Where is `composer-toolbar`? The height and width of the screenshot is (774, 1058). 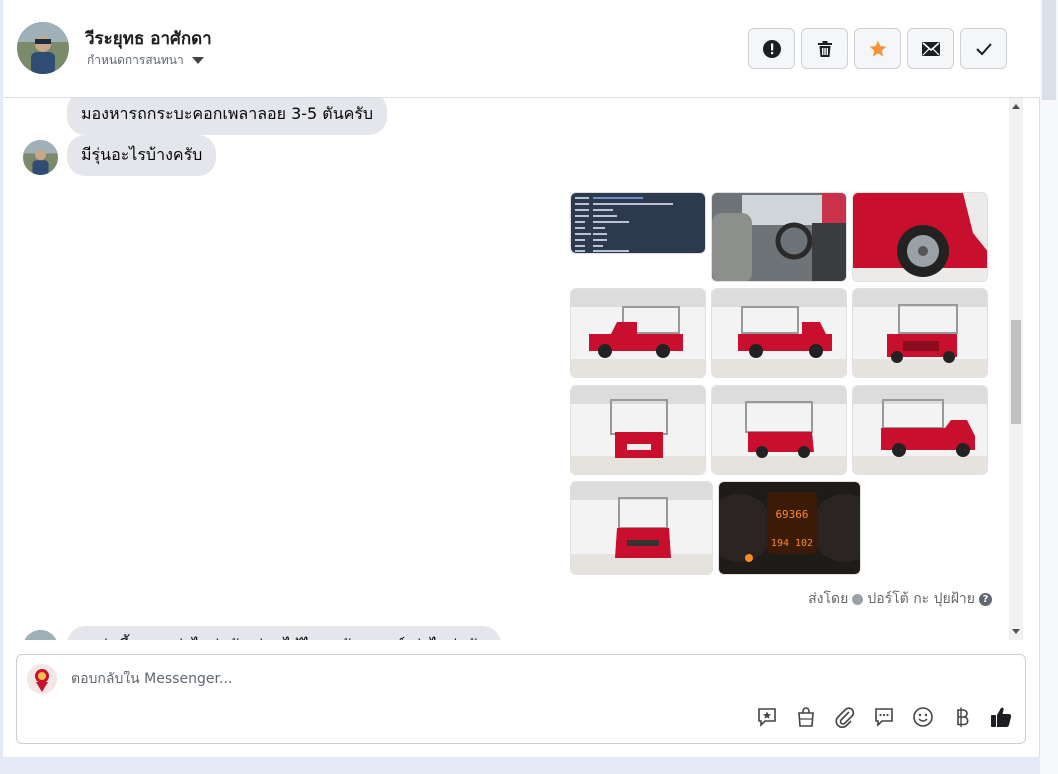 composer-toolbar is located at coordinates (884, 717).